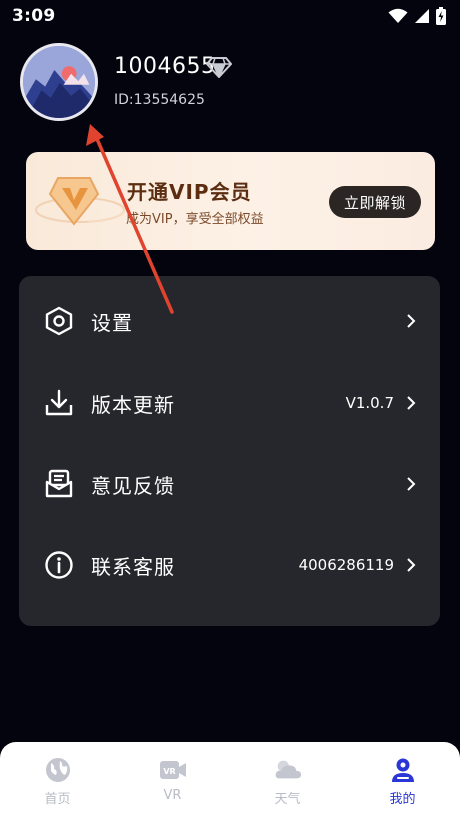 This screenshot has height=818, width=460. I want to click on vip-card: 开通VIP会员 成为VIP，享受全部权益 立即解锁, so click(230, 201).